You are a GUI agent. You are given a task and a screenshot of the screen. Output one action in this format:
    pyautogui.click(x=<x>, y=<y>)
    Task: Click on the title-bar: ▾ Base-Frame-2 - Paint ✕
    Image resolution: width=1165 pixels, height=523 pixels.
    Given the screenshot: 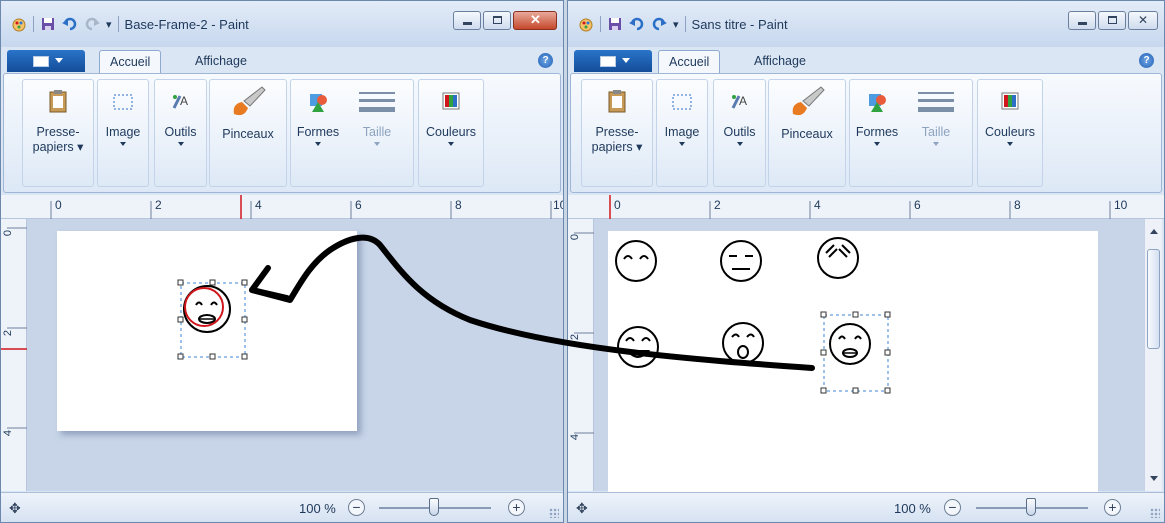 What is the action you would take?
    pyautogui.click(x=282, y=24)
    